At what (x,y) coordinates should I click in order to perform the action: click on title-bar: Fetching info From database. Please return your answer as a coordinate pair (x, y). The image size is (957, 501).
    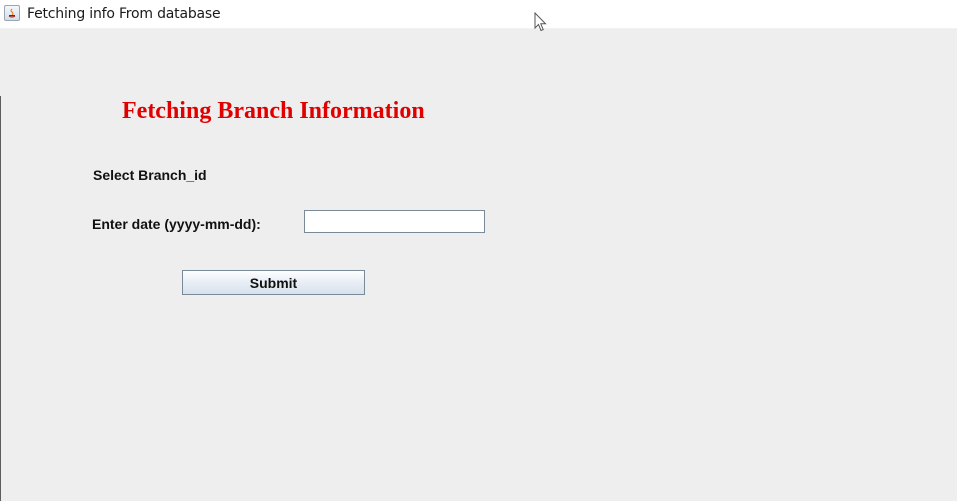
    Looking at the image, I should click on (478, 14).